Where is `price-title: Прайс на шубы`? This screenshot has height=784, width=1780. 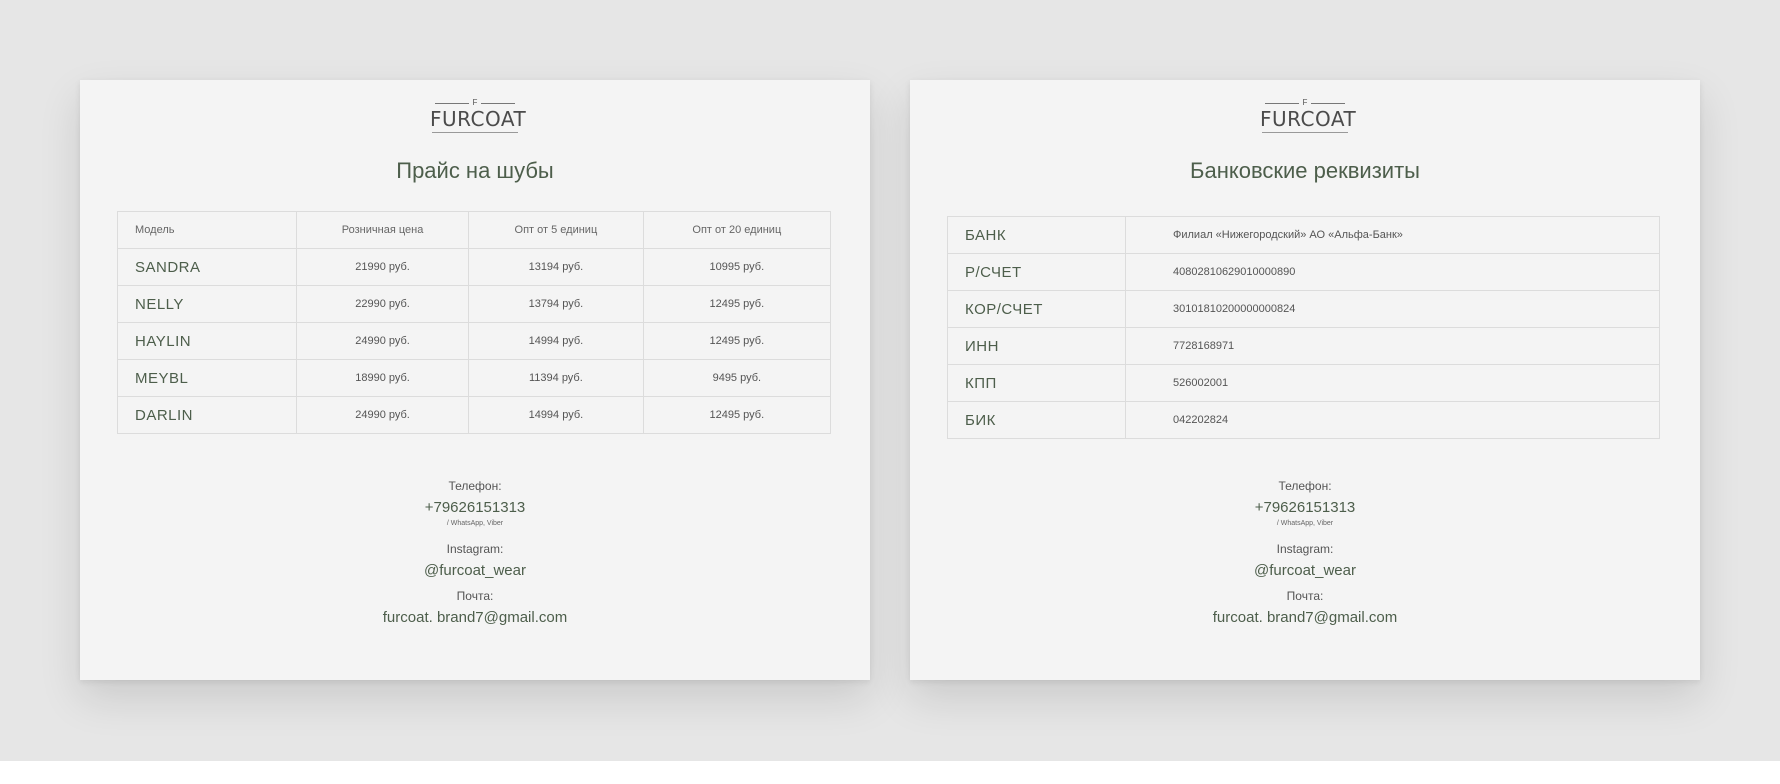
price-title: Прайс на шубы is located at coordinates (475, 170).